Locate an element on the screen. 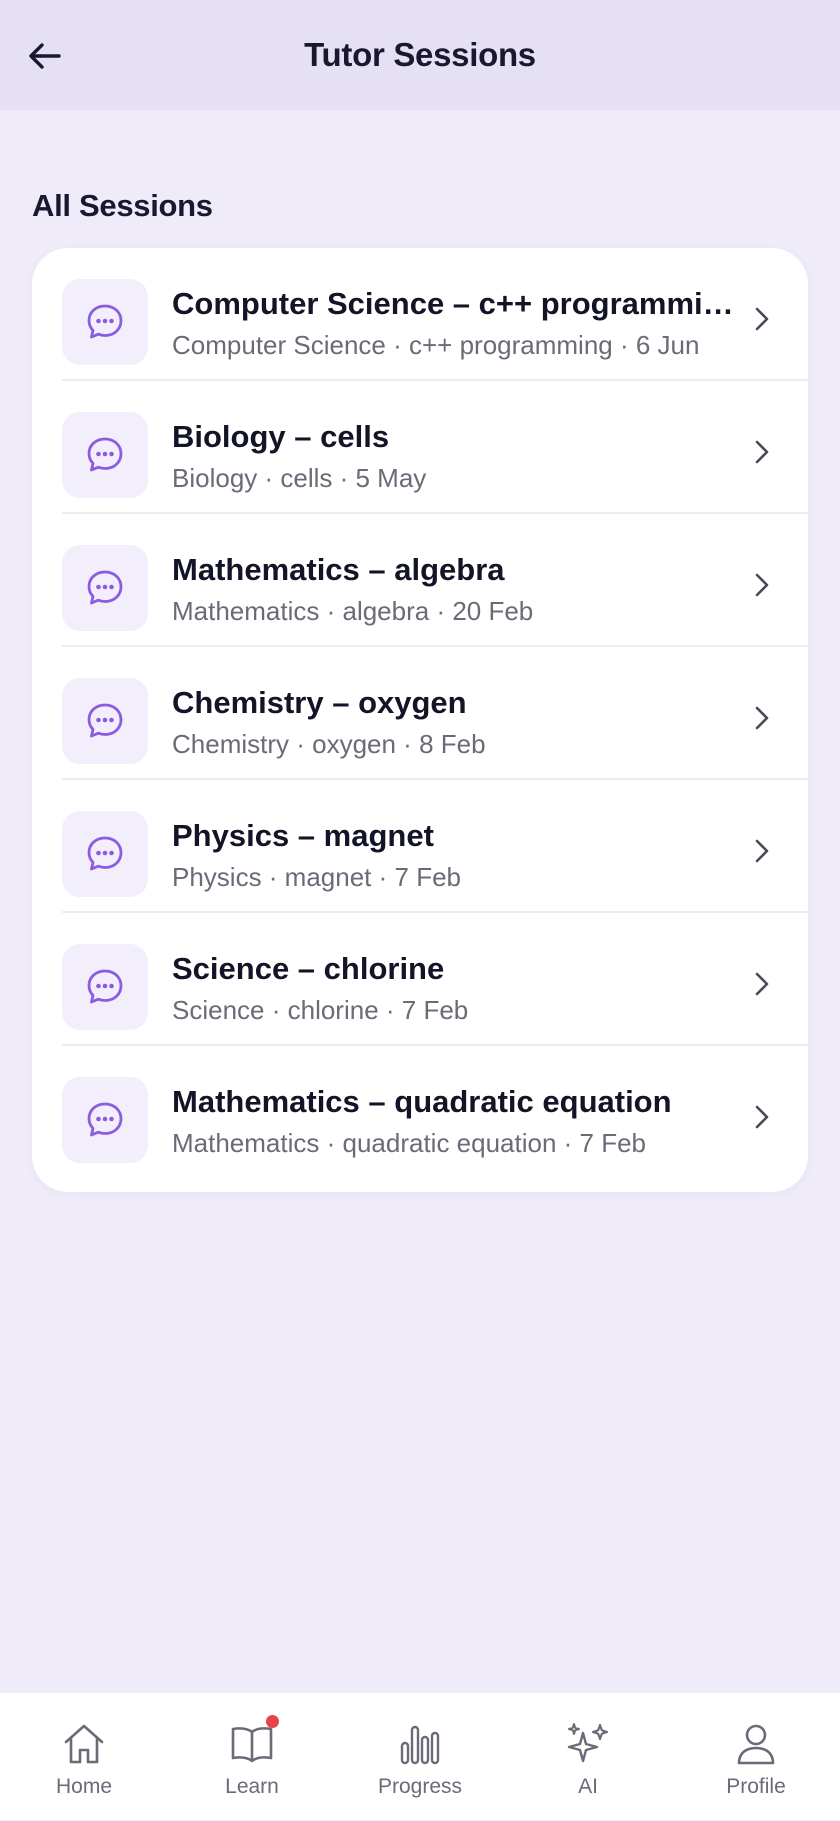  arrow-left-icon is located at coordinates (45, 56).